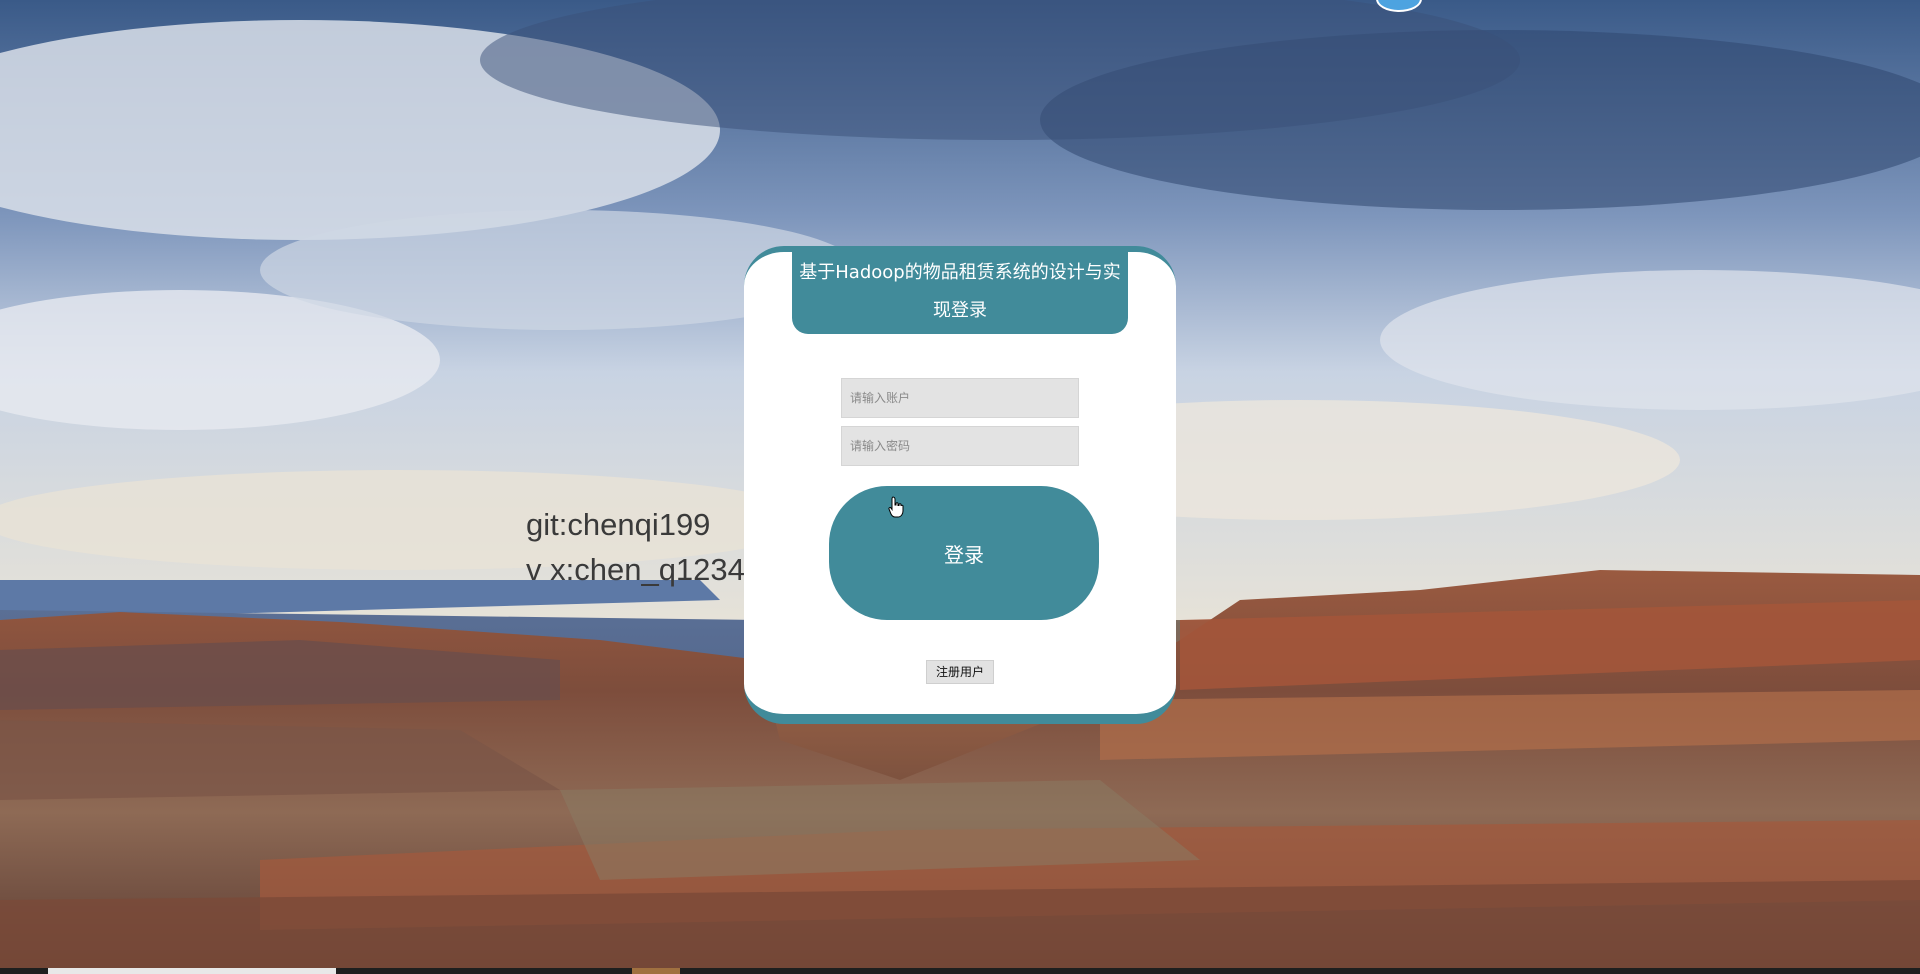  What do you see at coordinates (960, 398) in the screenshot?
I see `account-input` at bounding box center [960, 398].